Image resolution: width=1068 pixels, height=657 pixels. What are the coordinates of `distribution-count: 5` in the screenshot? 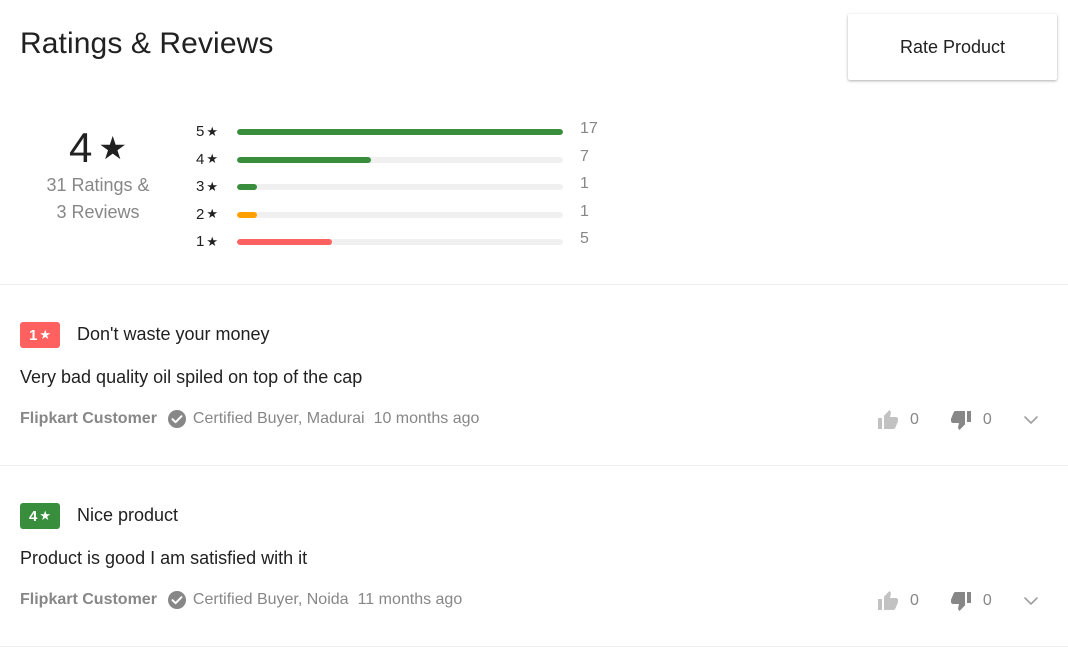 It's located at (584, 238).